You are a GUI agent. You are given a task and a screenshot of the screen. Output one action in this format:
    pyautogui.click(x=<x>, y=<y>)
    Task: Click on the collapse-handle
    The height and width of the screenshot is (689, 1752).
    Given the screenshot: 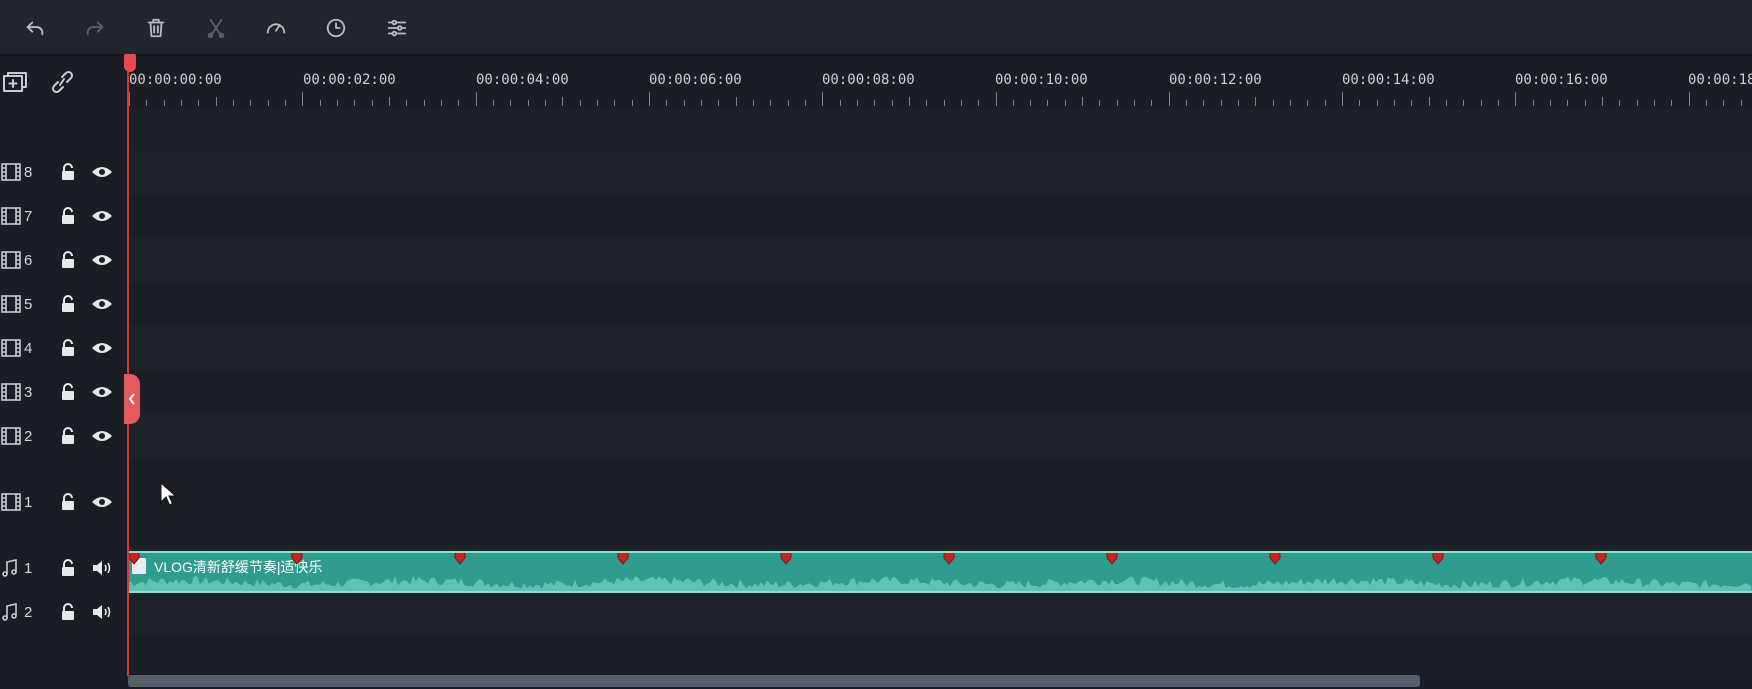 What is the action you would take?
    pyautogui.click(x=132, y=399)
    